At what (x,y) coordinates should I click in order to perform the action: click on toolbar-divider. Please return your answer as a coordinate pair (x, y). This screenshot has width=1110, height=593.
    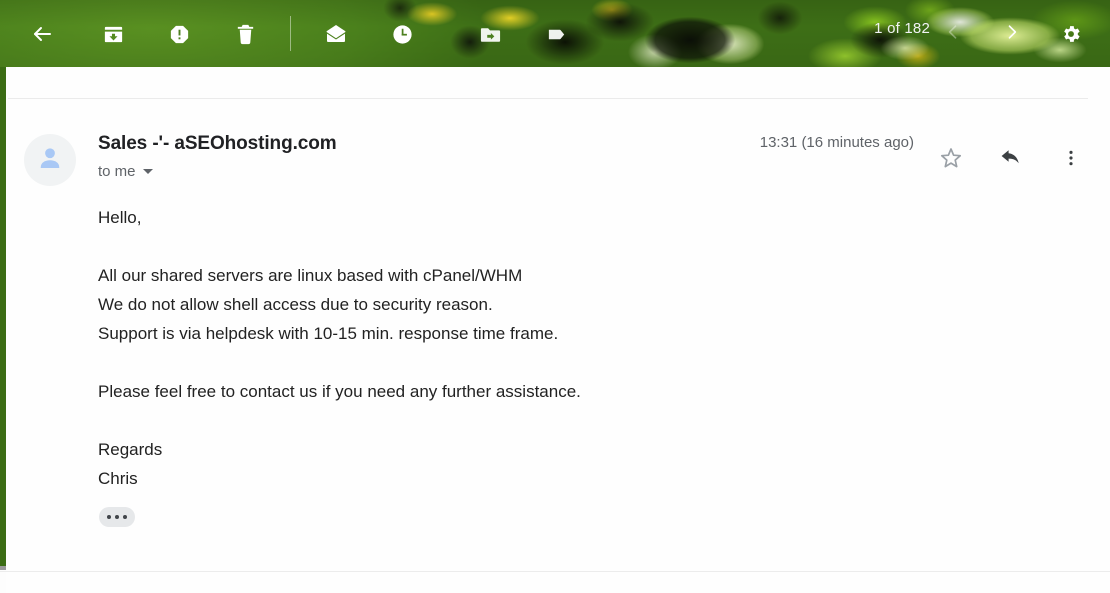
    Looking at the image, I should click on (290, 33).